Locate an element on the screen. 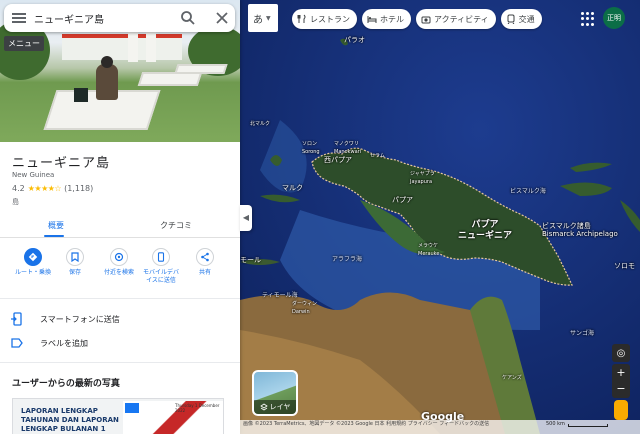 Image resolution: width=640 pixels, height=434 pixels. nearby-label: 付近を検索 is located at coordinates (118, 272).